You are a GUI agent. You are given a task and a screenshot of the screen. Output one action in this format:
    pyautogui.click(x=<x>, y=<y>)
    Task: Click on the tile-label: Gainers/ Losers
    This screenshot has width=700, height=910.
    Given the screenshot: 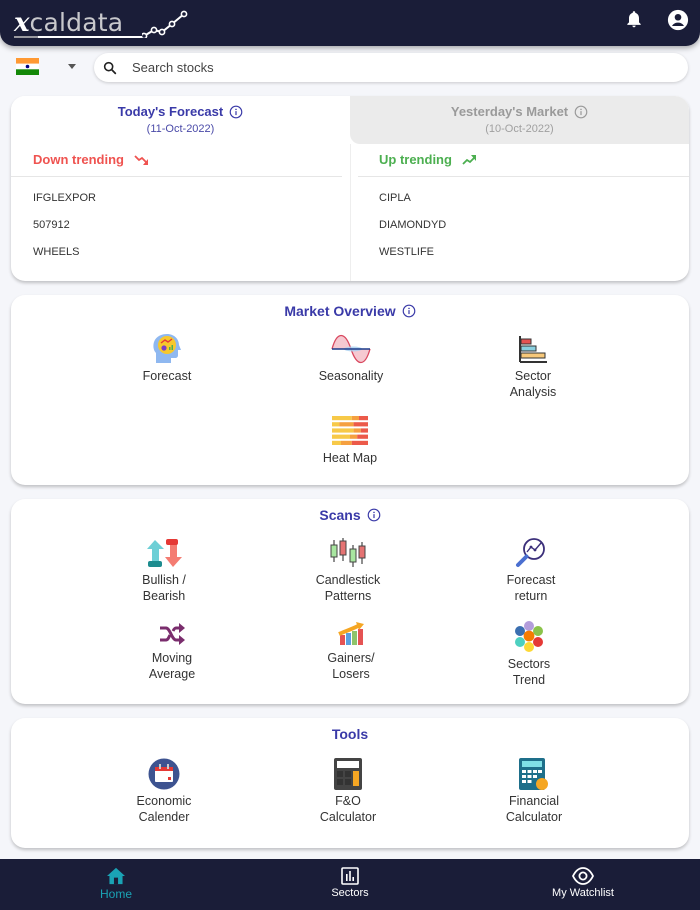 What is the action you would take?
    pyautogui.click(x=351, y=666)
    